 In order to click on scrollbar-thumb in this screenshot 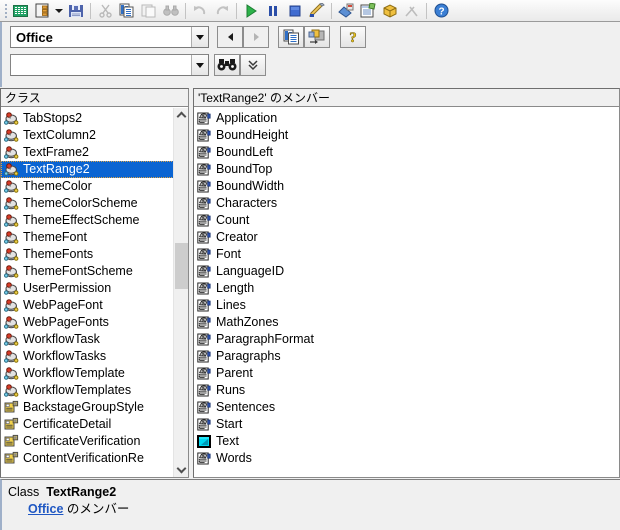, I will do `click(181, 266)`.